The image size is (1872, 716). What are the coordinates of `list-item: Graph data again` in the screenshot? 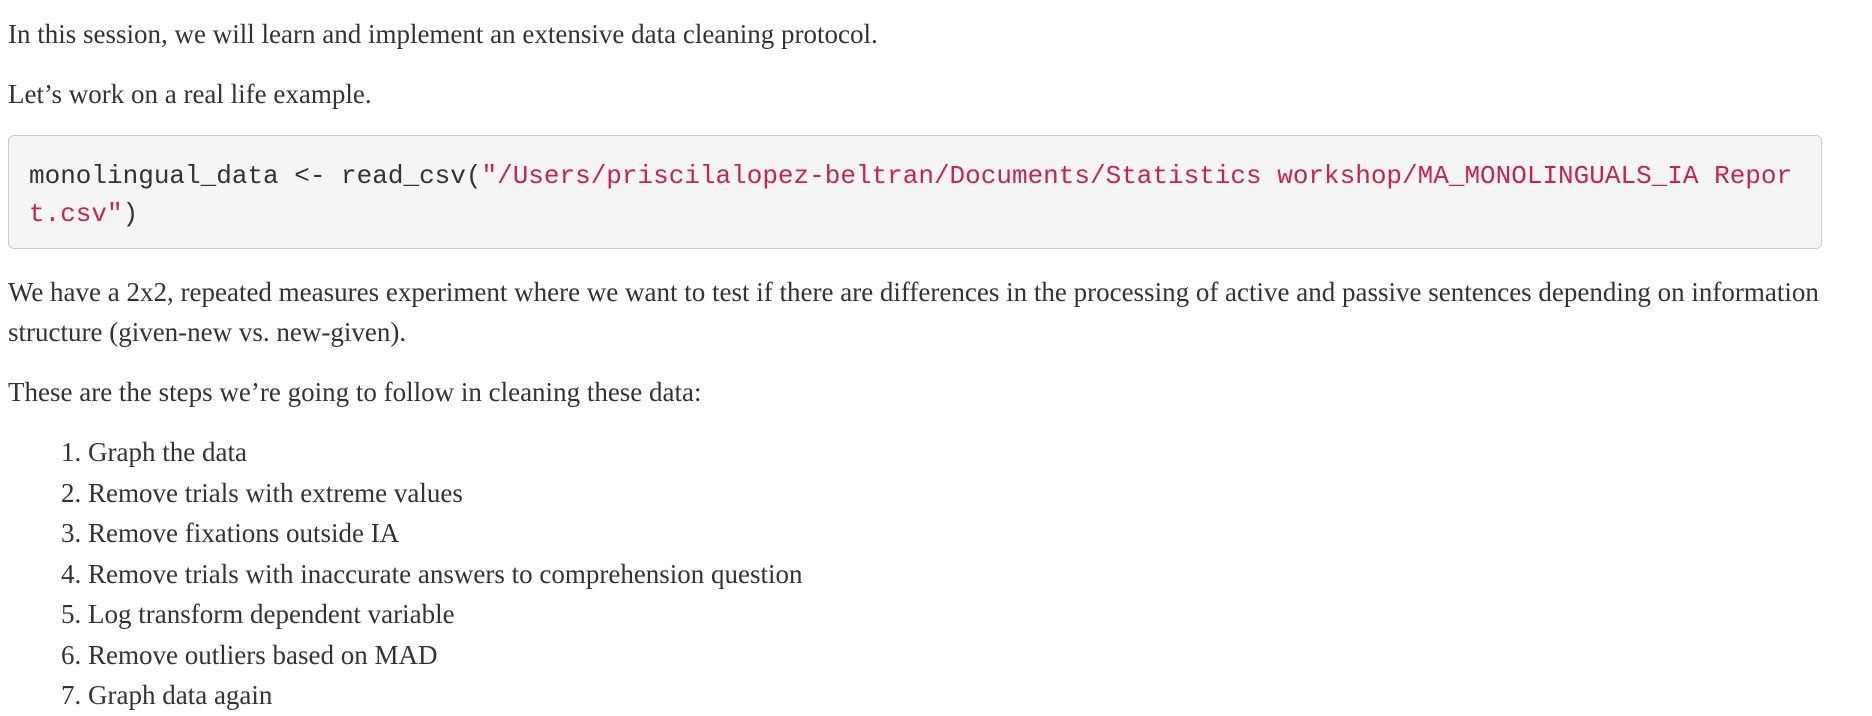 It's located at (445, 695).